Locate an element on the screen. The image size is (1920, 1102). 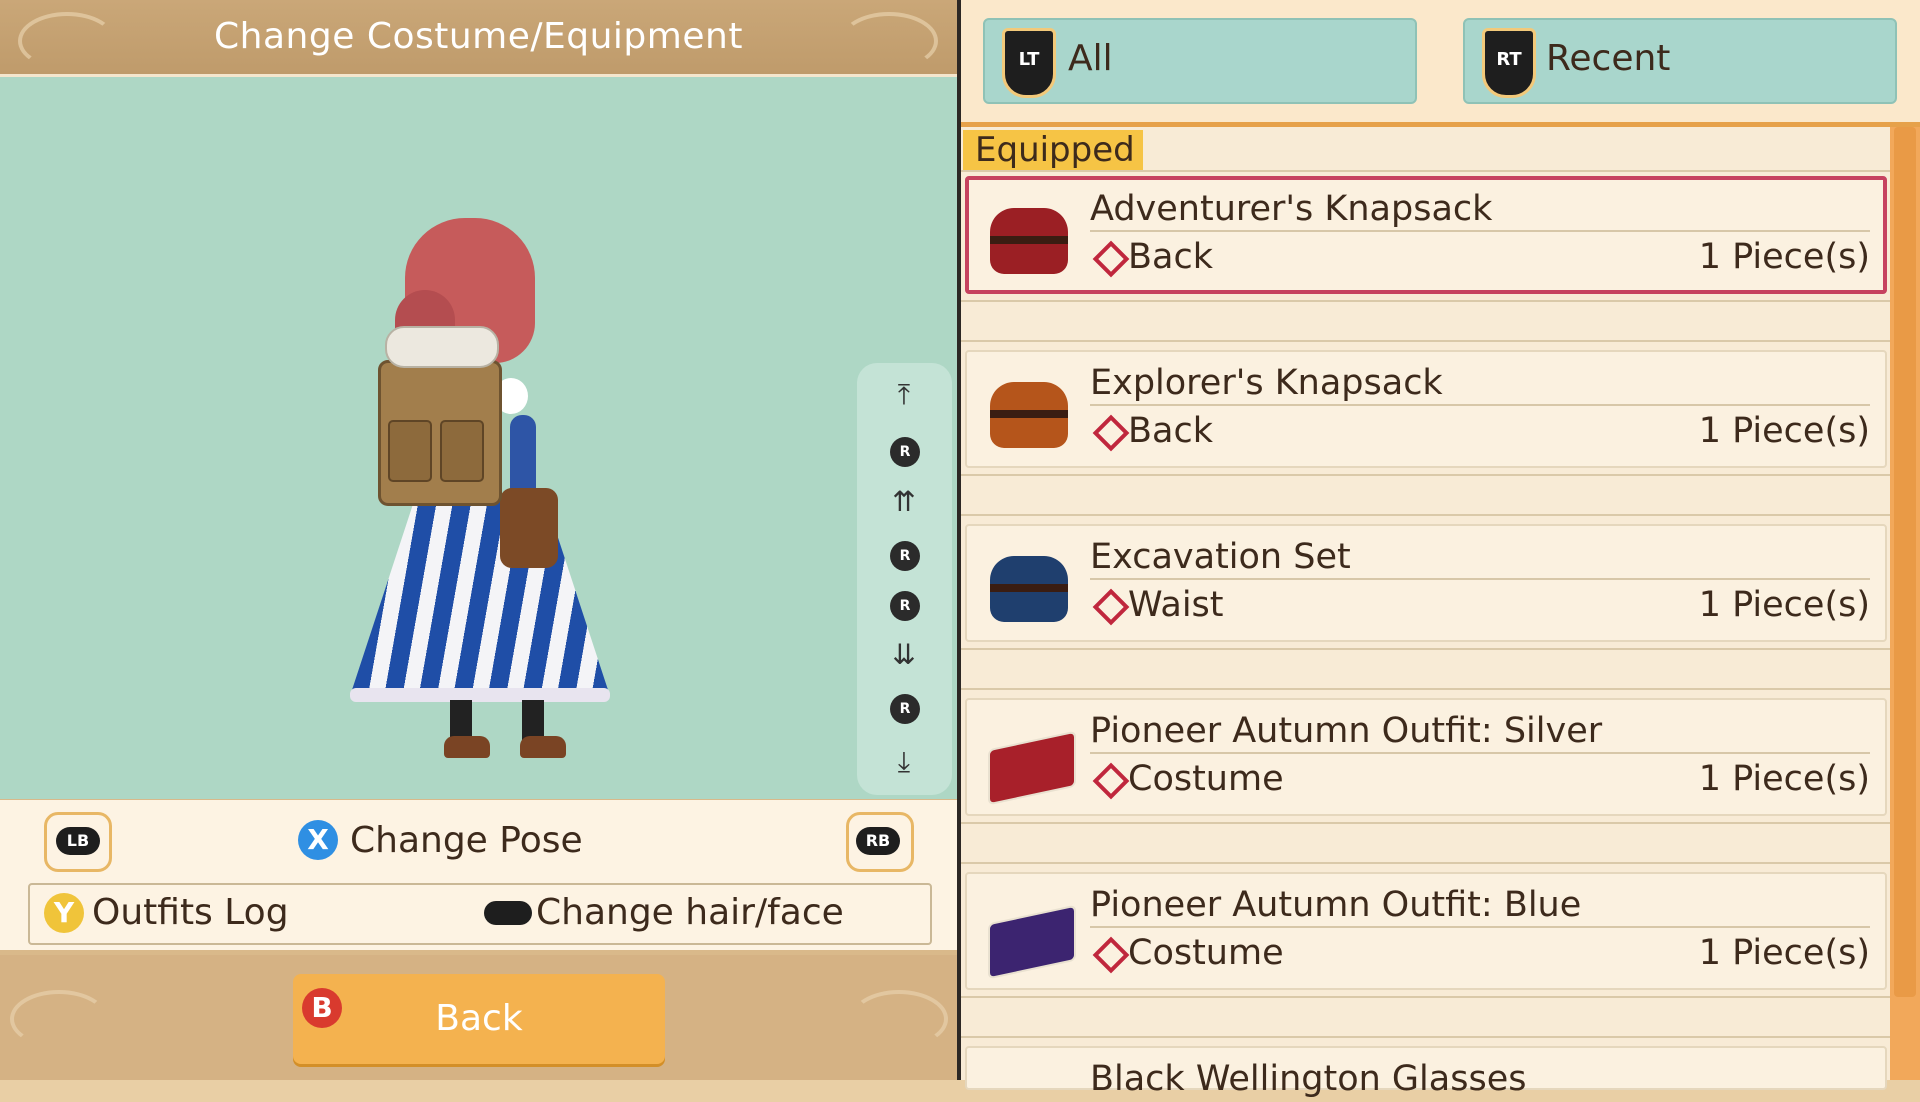
character-skirt-frill is located at coordinates (480, 695).